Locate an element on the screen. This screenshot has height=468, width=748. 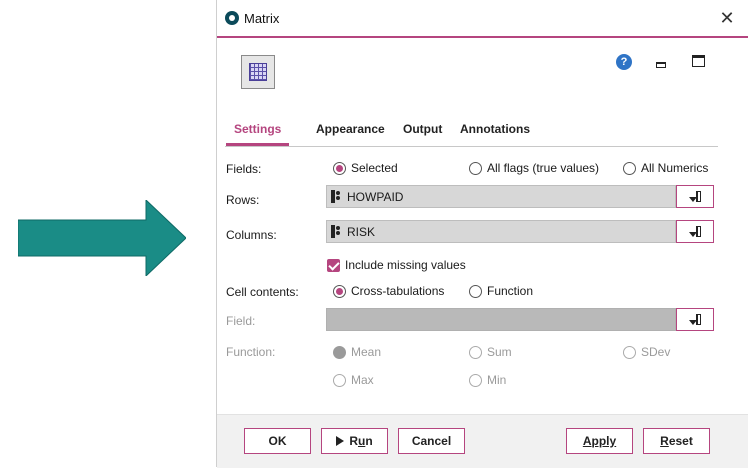
function-radio: Function is located at coordinates (501, 291).